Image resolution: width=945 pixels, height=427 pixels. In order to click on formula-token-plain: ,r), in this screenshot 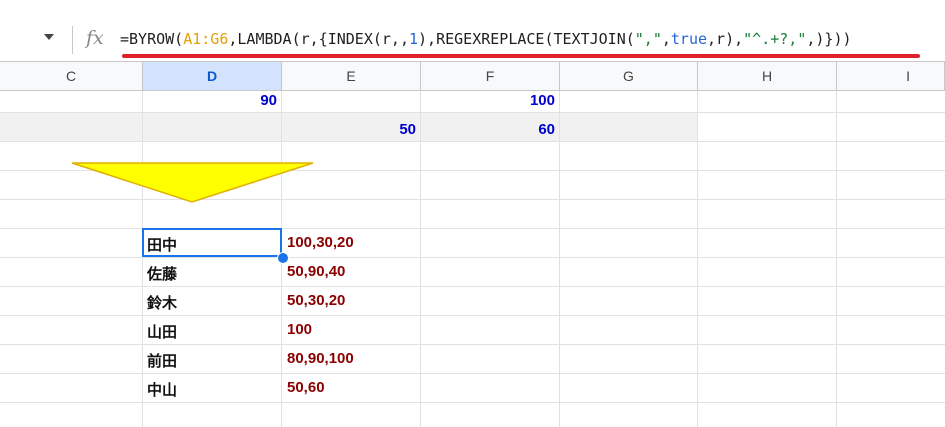, I will do `click(725, 39)`.